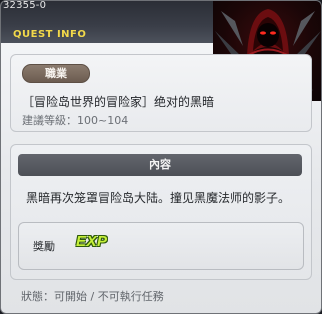 This screenshot has height=314, width=322. What do you see at coordinates (50, 34) in the screenshot?
I see `quest-info-label: QUEST INFO` at bounding box center [50, 34].